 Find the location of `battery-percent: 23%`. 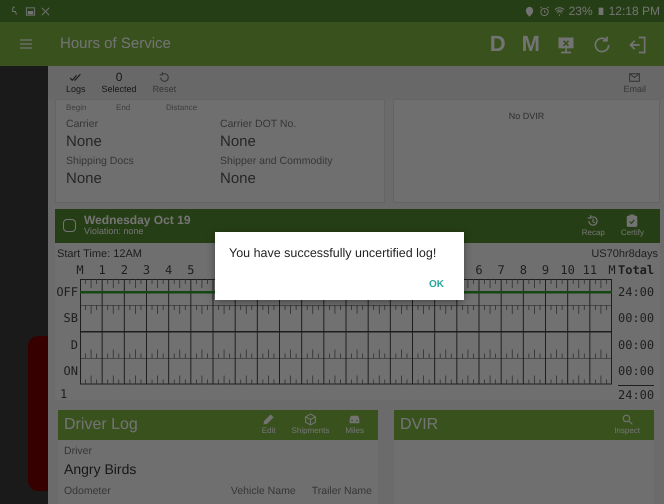

battery-percent: 23% is located at coordinates (580, 11).